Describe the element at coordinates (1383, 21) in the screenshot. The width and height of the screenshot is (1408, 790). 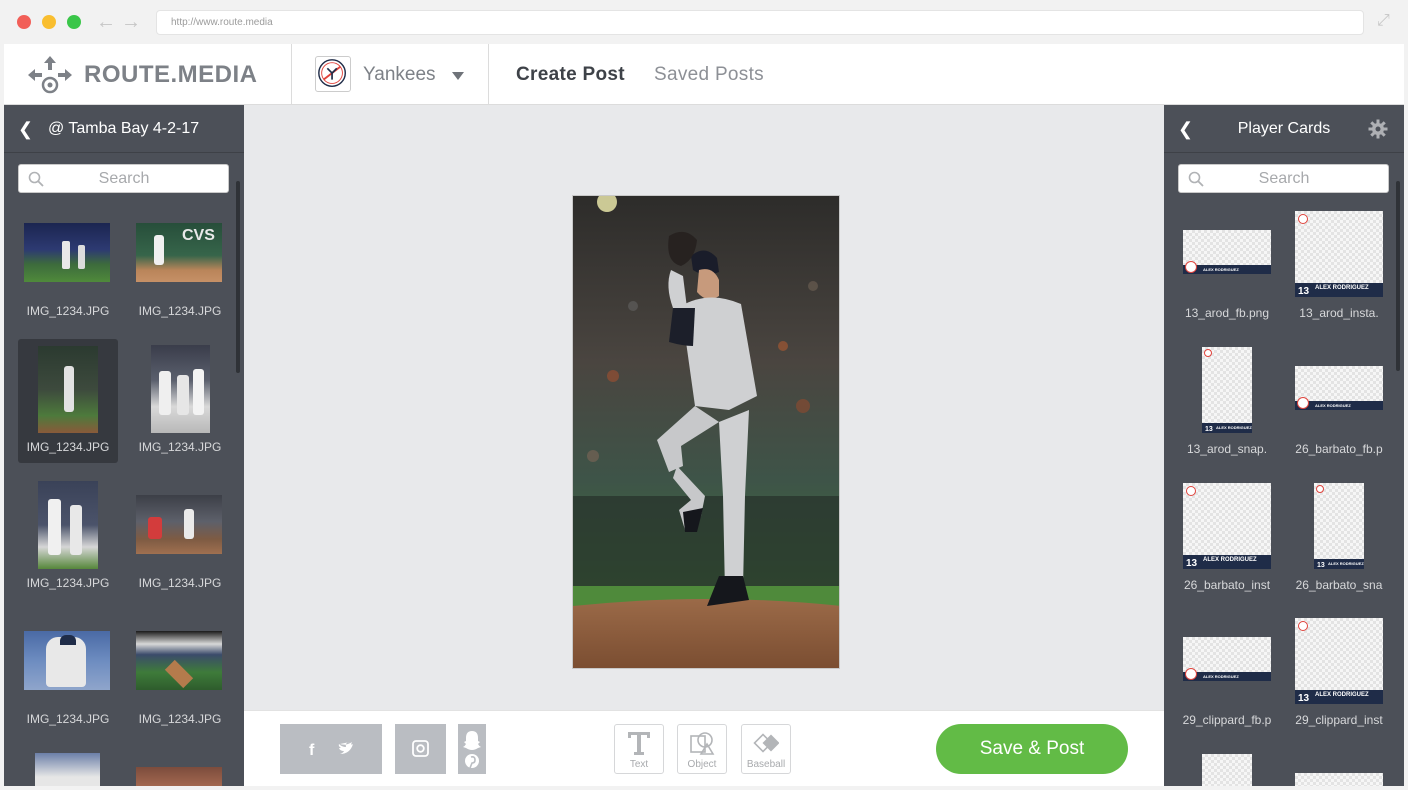
I see `fullscreen-icon: ⤢` at that location.